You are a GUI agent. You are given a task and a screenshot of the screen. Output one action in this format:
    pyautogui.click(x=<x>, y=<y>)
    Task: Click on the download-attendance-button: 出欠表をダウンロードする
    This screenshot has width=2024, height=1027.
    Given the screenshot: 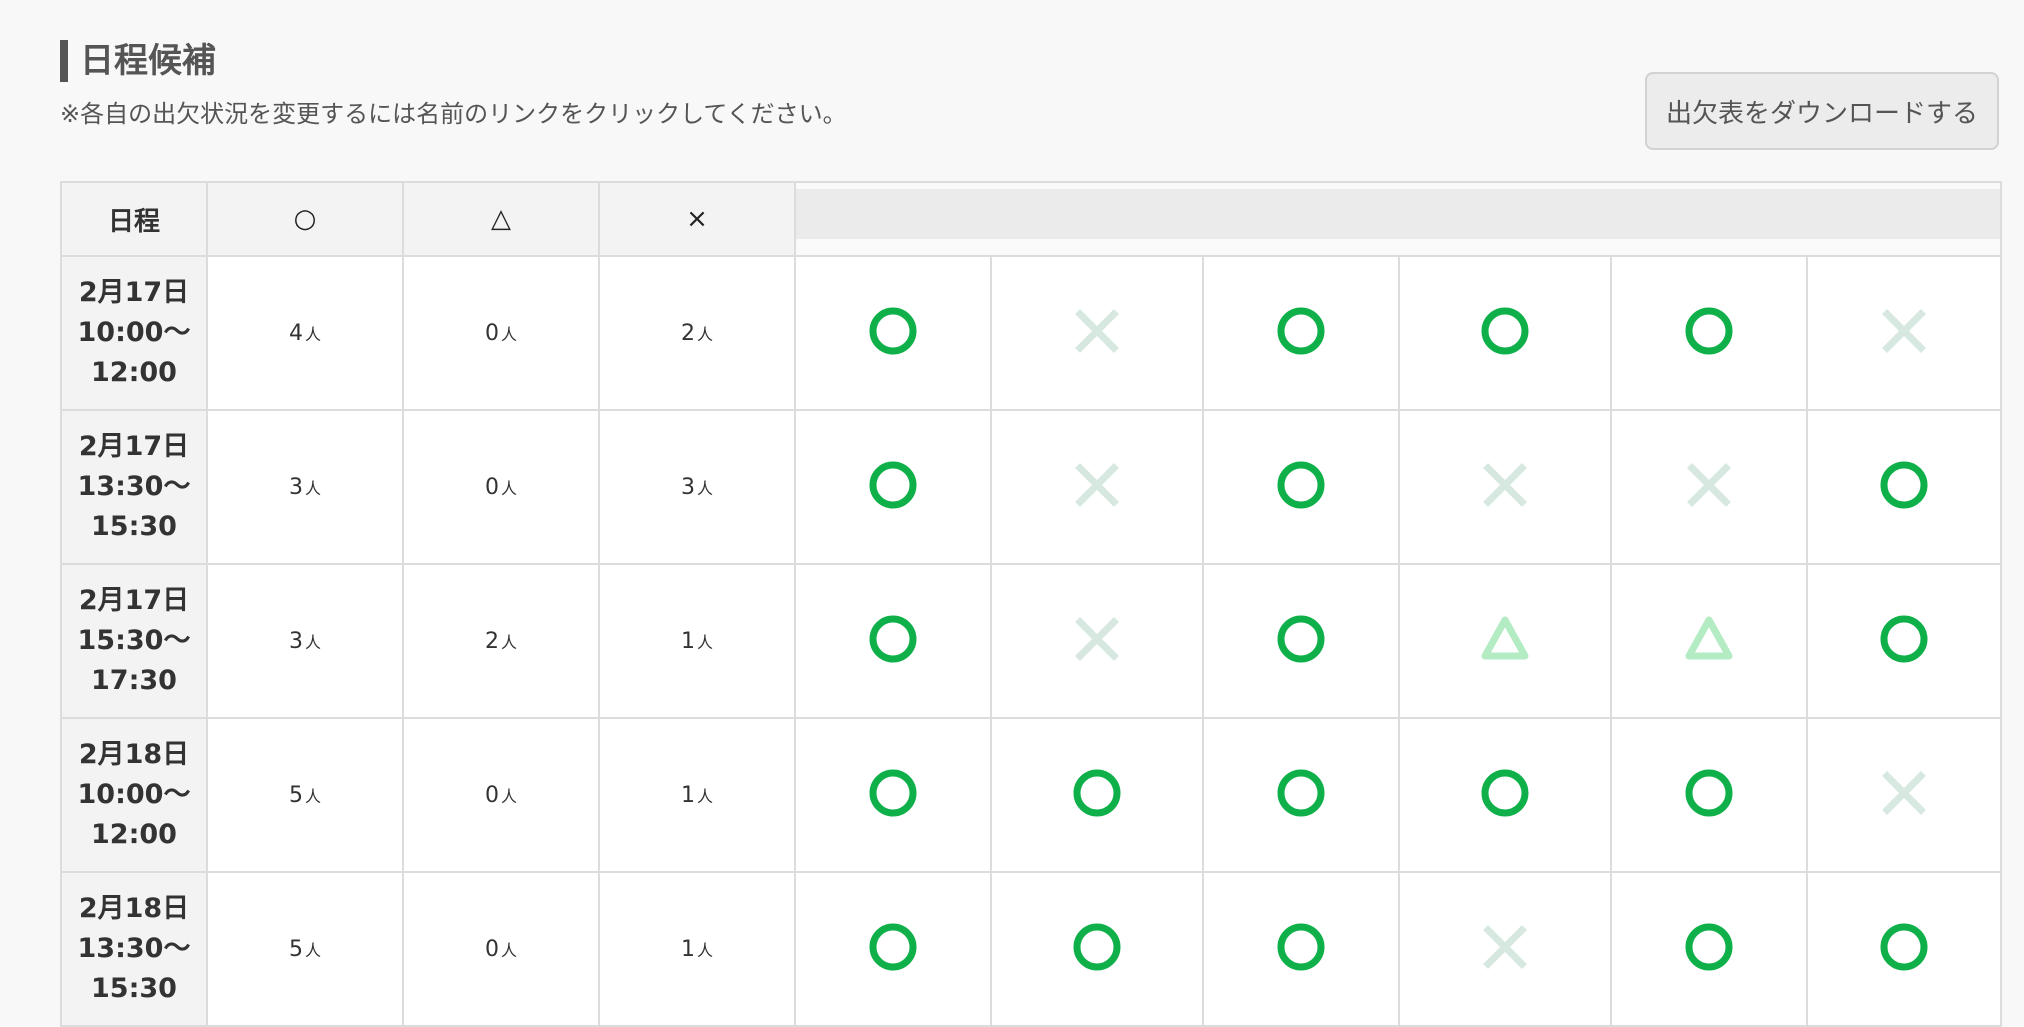 What is the action you would take?
    pyautogui.click(x=1822, y=111)
    